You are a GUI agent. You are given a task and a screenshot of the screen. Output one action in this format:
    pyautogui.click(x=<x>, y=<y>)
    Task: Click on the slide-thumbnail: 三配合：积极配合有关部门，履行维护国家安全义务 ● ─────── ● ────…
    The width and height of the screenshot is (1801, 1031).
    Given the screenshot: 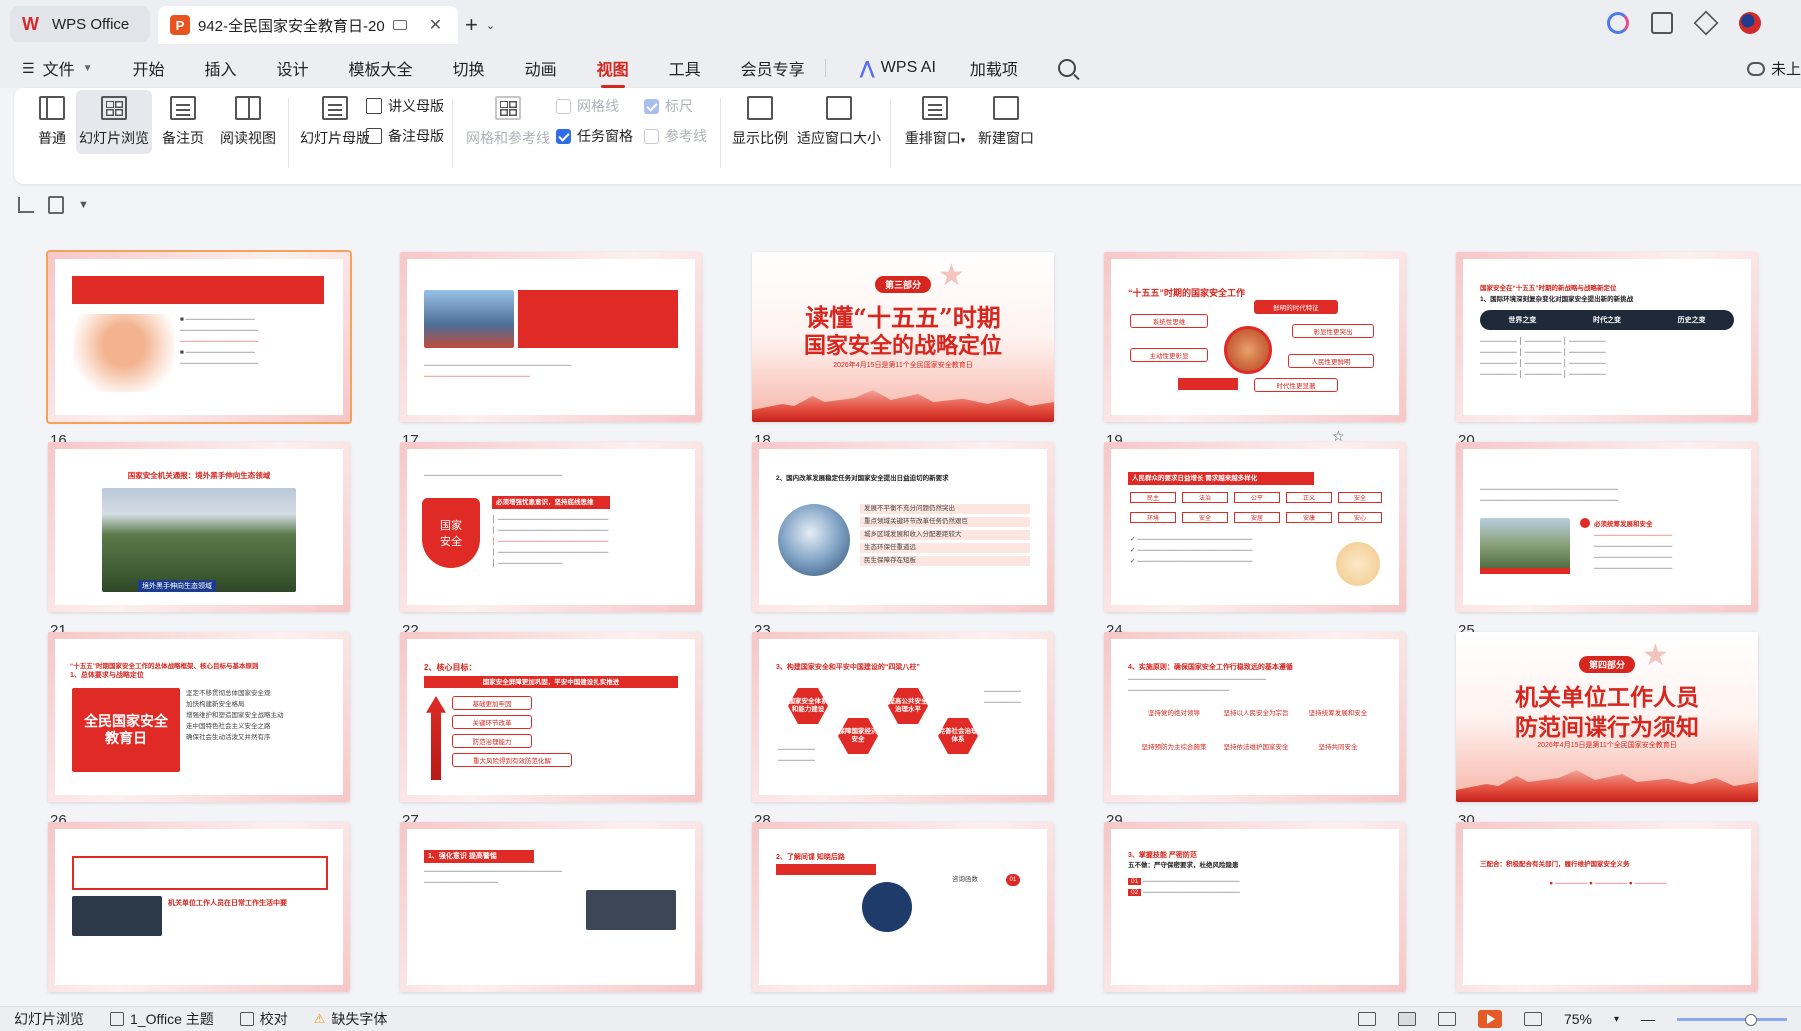 What is the action you would take?
    pyautogui.click(x=1607, y=907)
    